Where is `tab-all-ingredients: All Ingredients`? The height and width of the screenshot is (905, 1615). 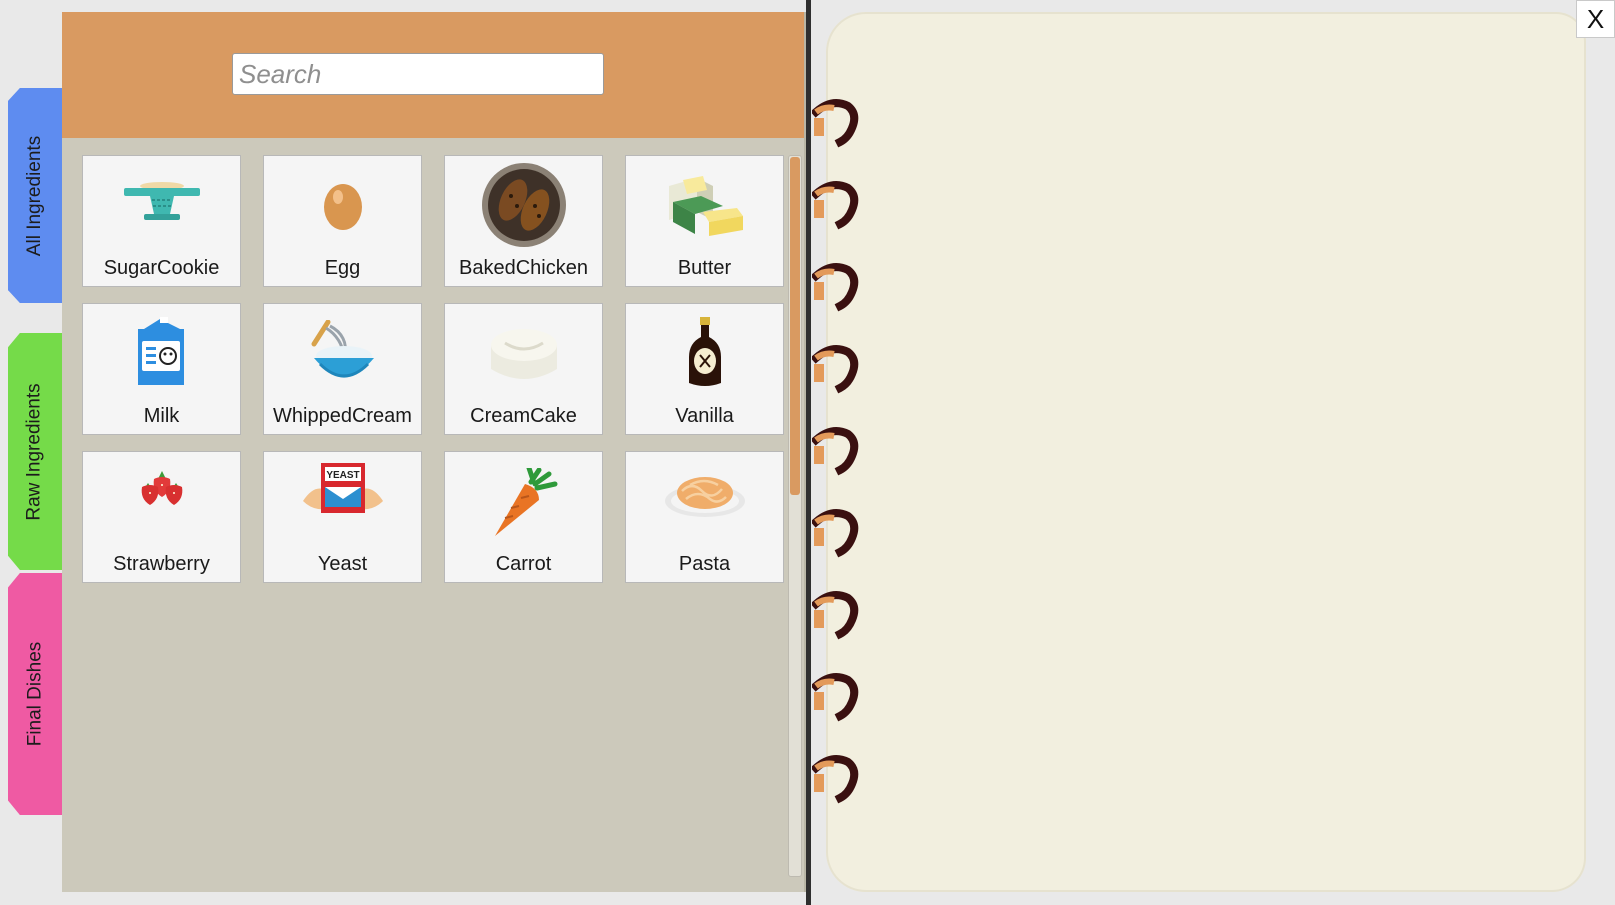 tab-all-ingredients: All Ingredients is located at coordinates (35, 195).